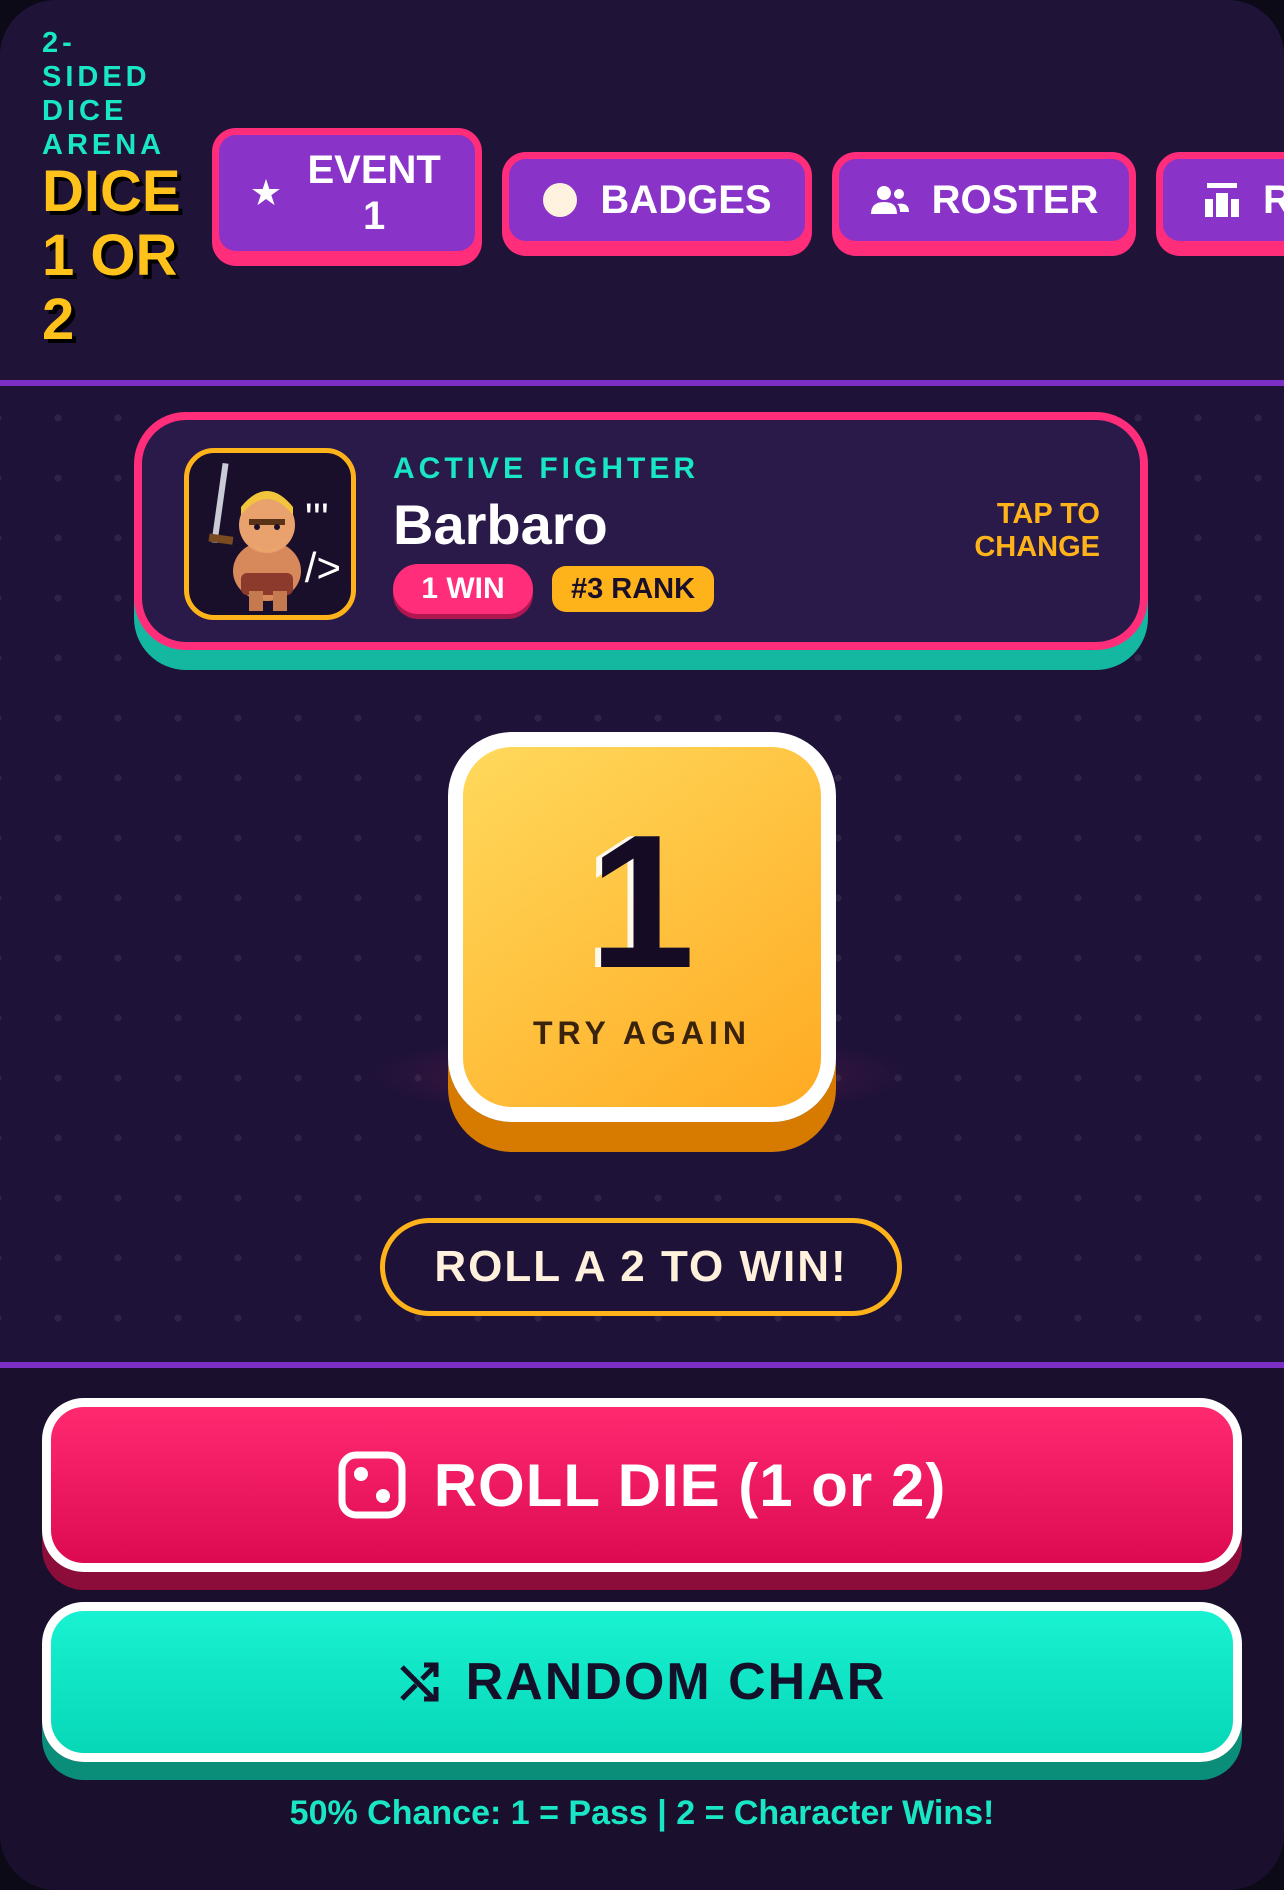 The width and height of the screenshot is (1284, 1890). Describe the element at coordinates (641, 1267) in the screenshot. I see `win-condition-banner: ROLL A 2 TO WIN!` at that location.